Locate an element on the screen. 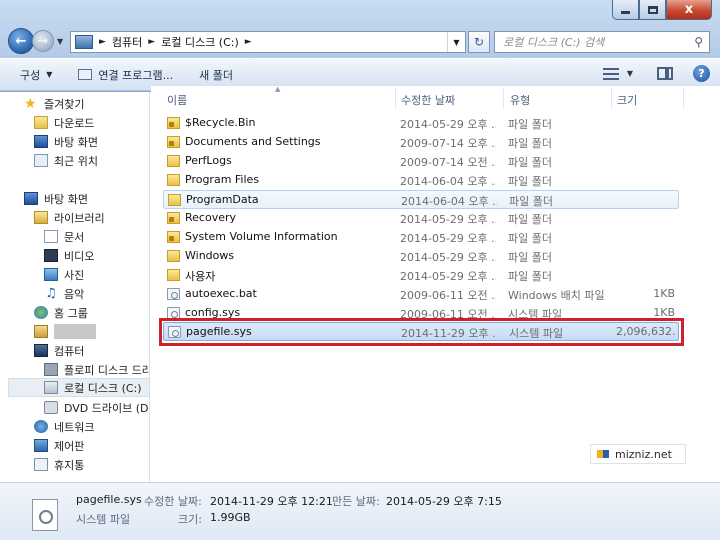  nav-computer: 컴퓨터 is located at coordinates (59, 350).